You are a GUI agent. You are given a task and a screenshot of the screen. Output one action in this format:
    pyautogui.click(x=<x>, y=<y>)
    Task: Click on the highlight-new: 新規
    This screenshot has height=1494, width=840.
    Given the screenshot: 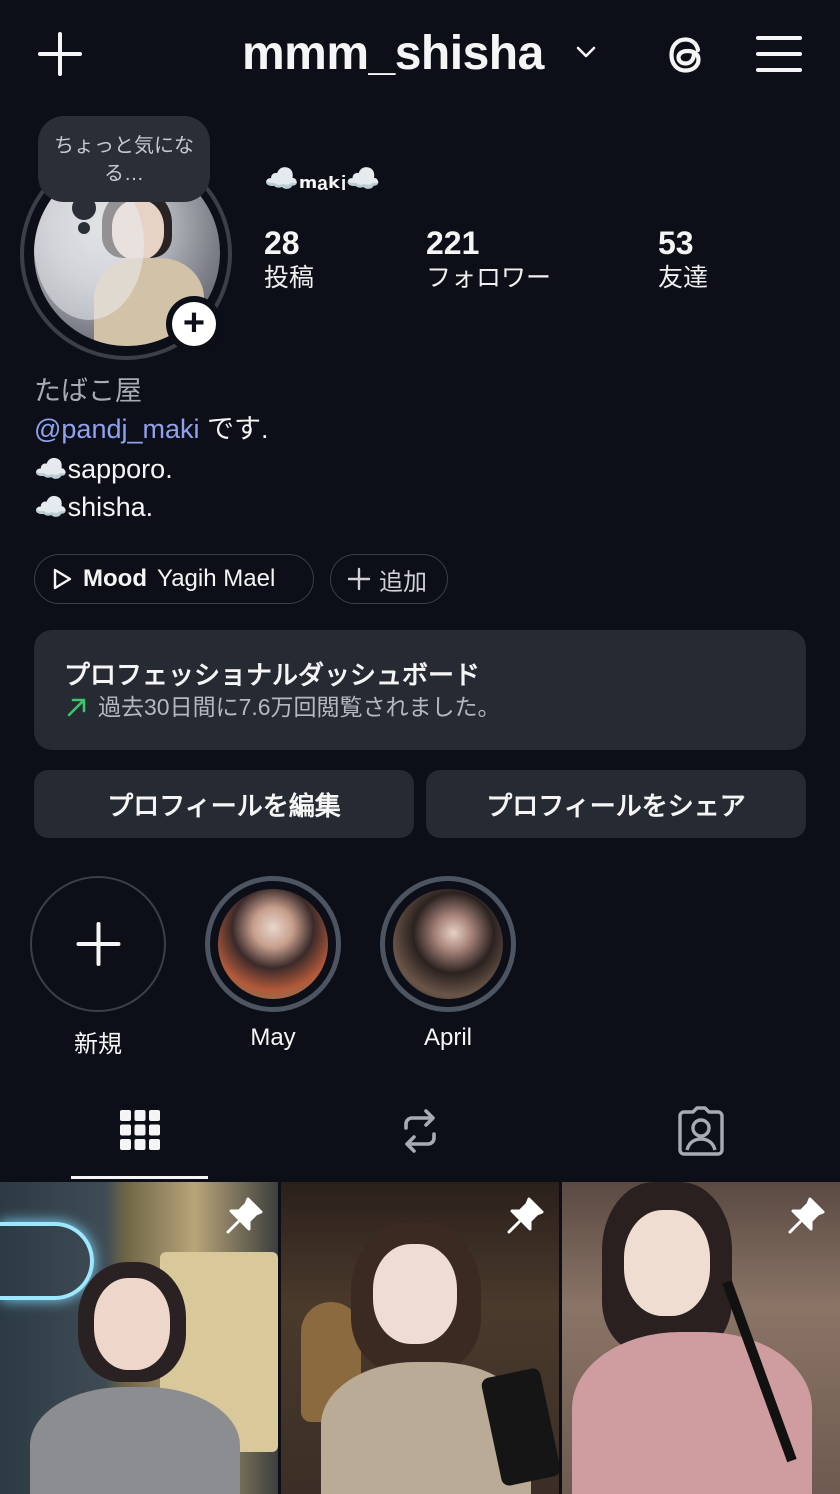 What is the action you would take?
    pyautogui.click(x=98, y=967)
    